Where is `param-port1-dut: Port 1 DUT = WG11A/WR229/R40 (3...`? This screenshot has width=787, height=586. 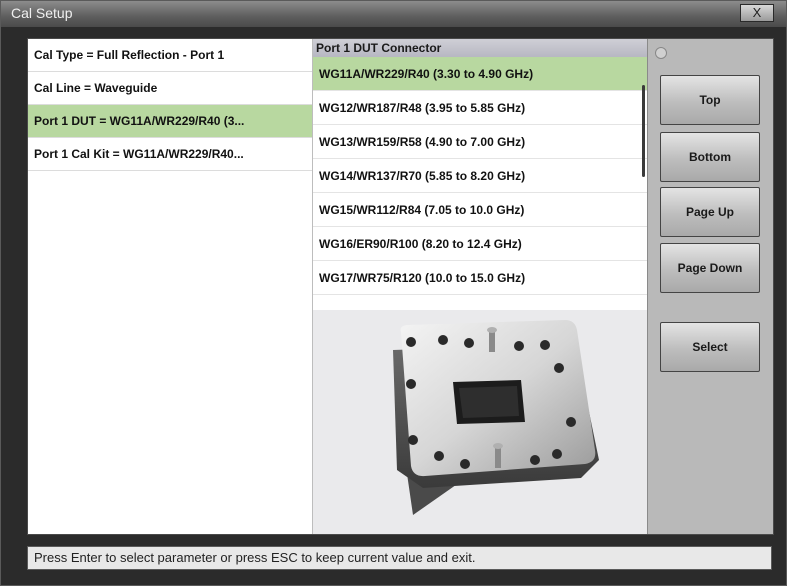
param-port1-dut: Port 1 DUT = WG11A/WR229/R40 (3... is located at coordinates (170, 121).